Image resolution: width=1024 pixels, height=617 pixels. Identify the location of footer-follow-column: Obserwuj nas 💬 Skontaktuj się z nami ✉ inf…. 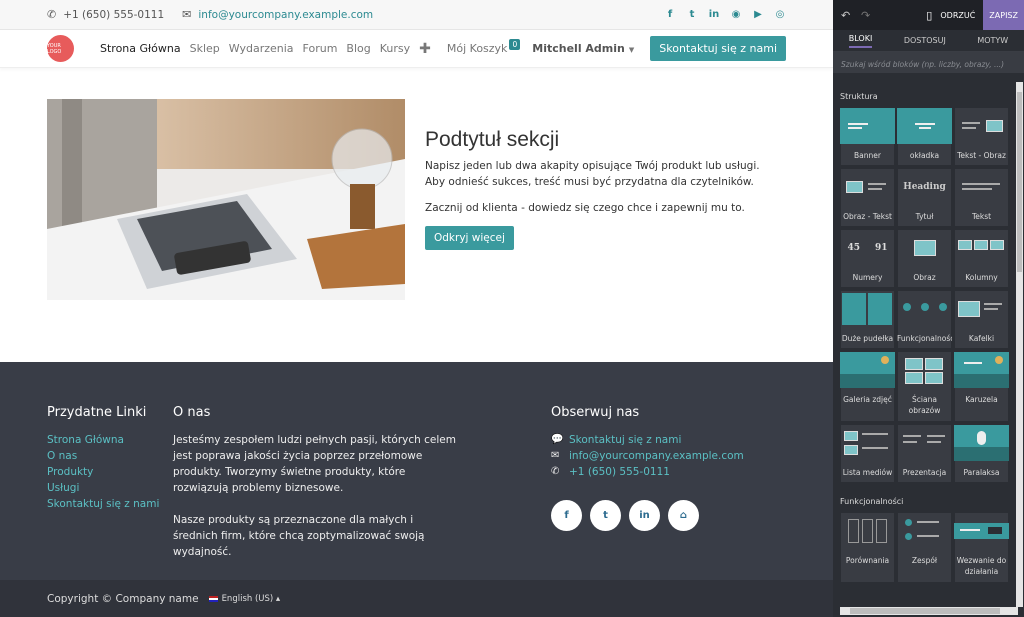
(681, 468).